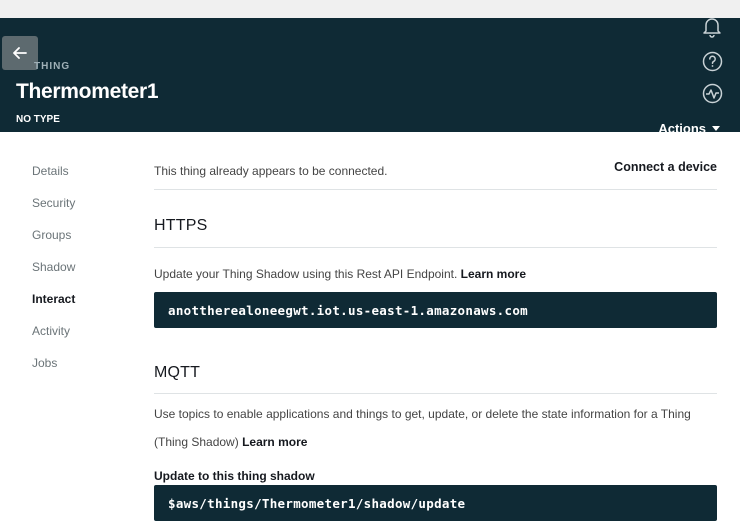  I want to click on actions-menu-button: Actions, so click(689, 128).